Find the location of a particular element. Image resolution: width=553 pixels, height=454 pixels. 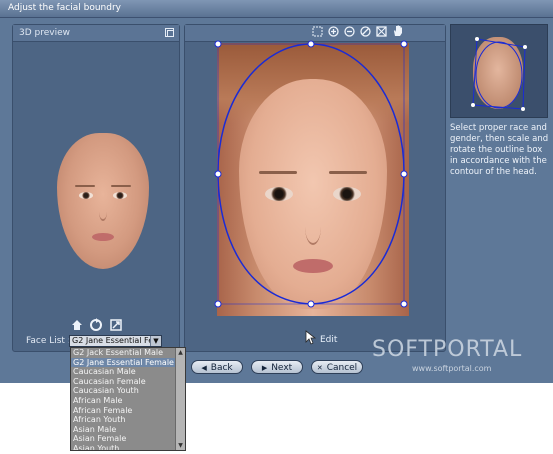

back-button: ◀ Back is located at coordinates (217, 367).